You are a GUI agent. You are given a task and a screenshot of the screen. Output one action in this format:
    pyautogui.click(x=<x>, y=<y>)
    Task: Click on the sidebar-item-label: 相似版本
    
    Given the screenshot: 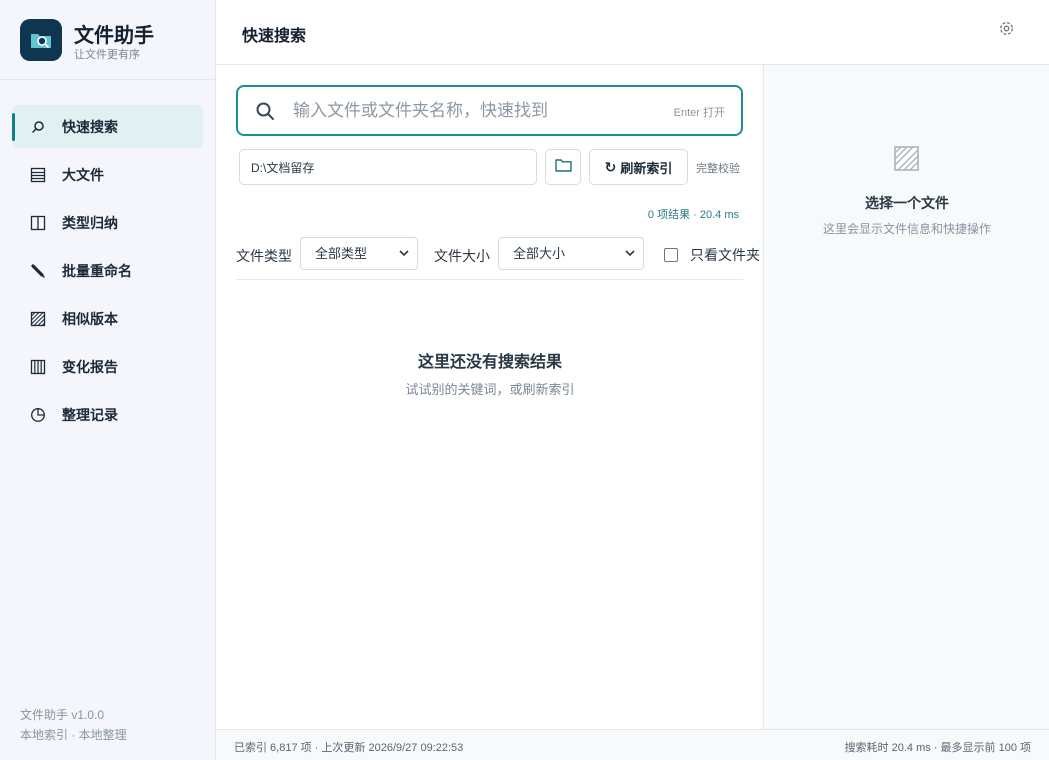 What is the action you would take?
    pyautogui.click(x=90, y=318)
    